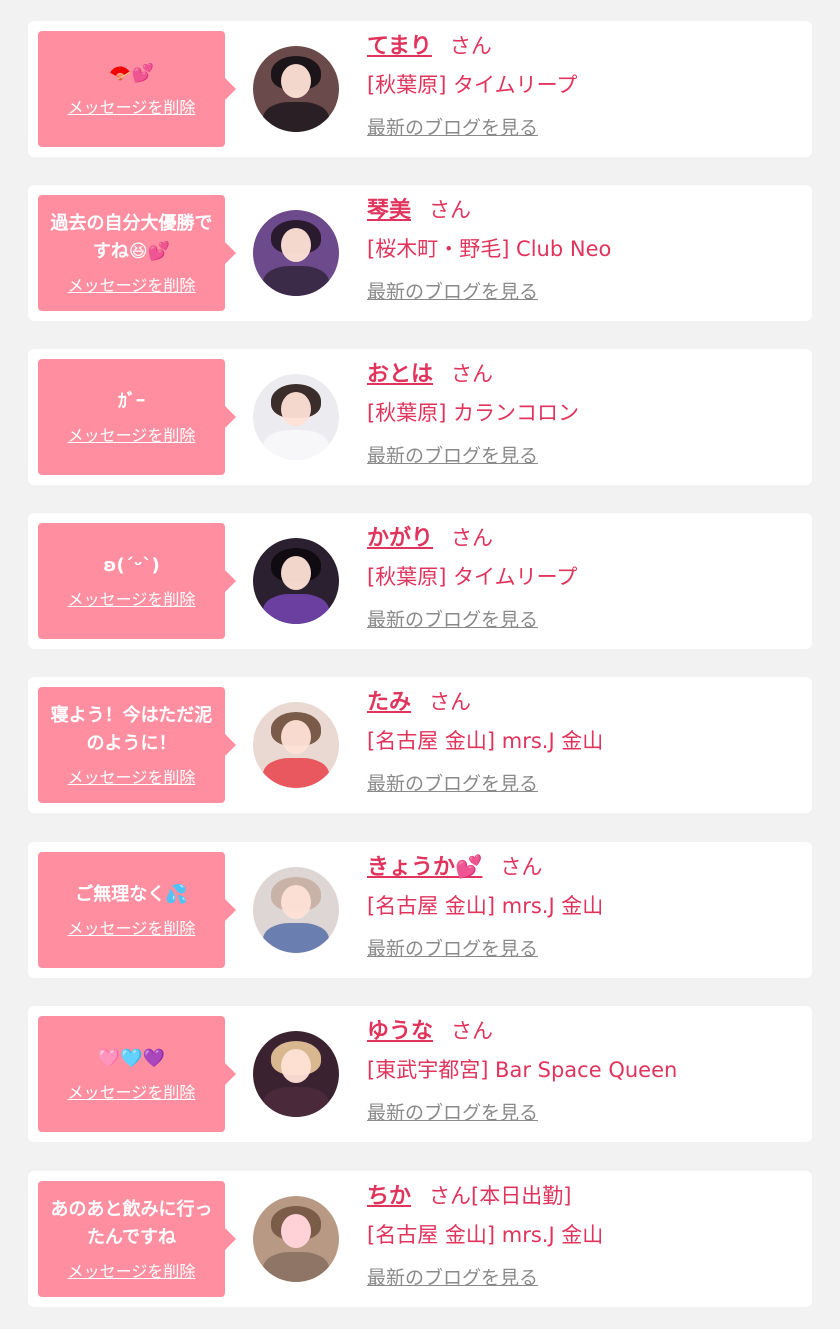 The width and height of the screenshot is (840, 1329). Describe the element at coordinates (500, 1196) in the screenshot. I see `honorific: さん[本日出勤]` at that location.